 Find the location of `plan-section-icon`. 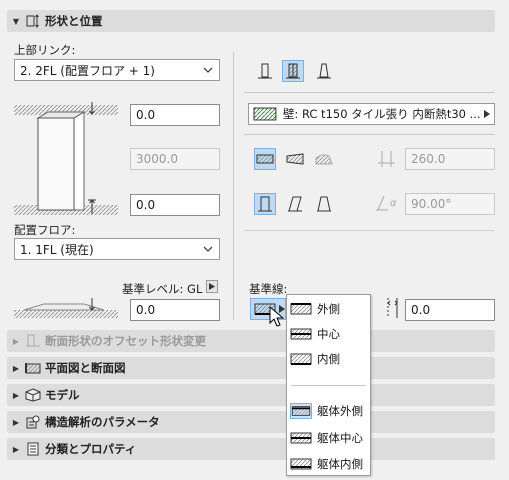

plan-section-icon is located at coordinates (33, 368).